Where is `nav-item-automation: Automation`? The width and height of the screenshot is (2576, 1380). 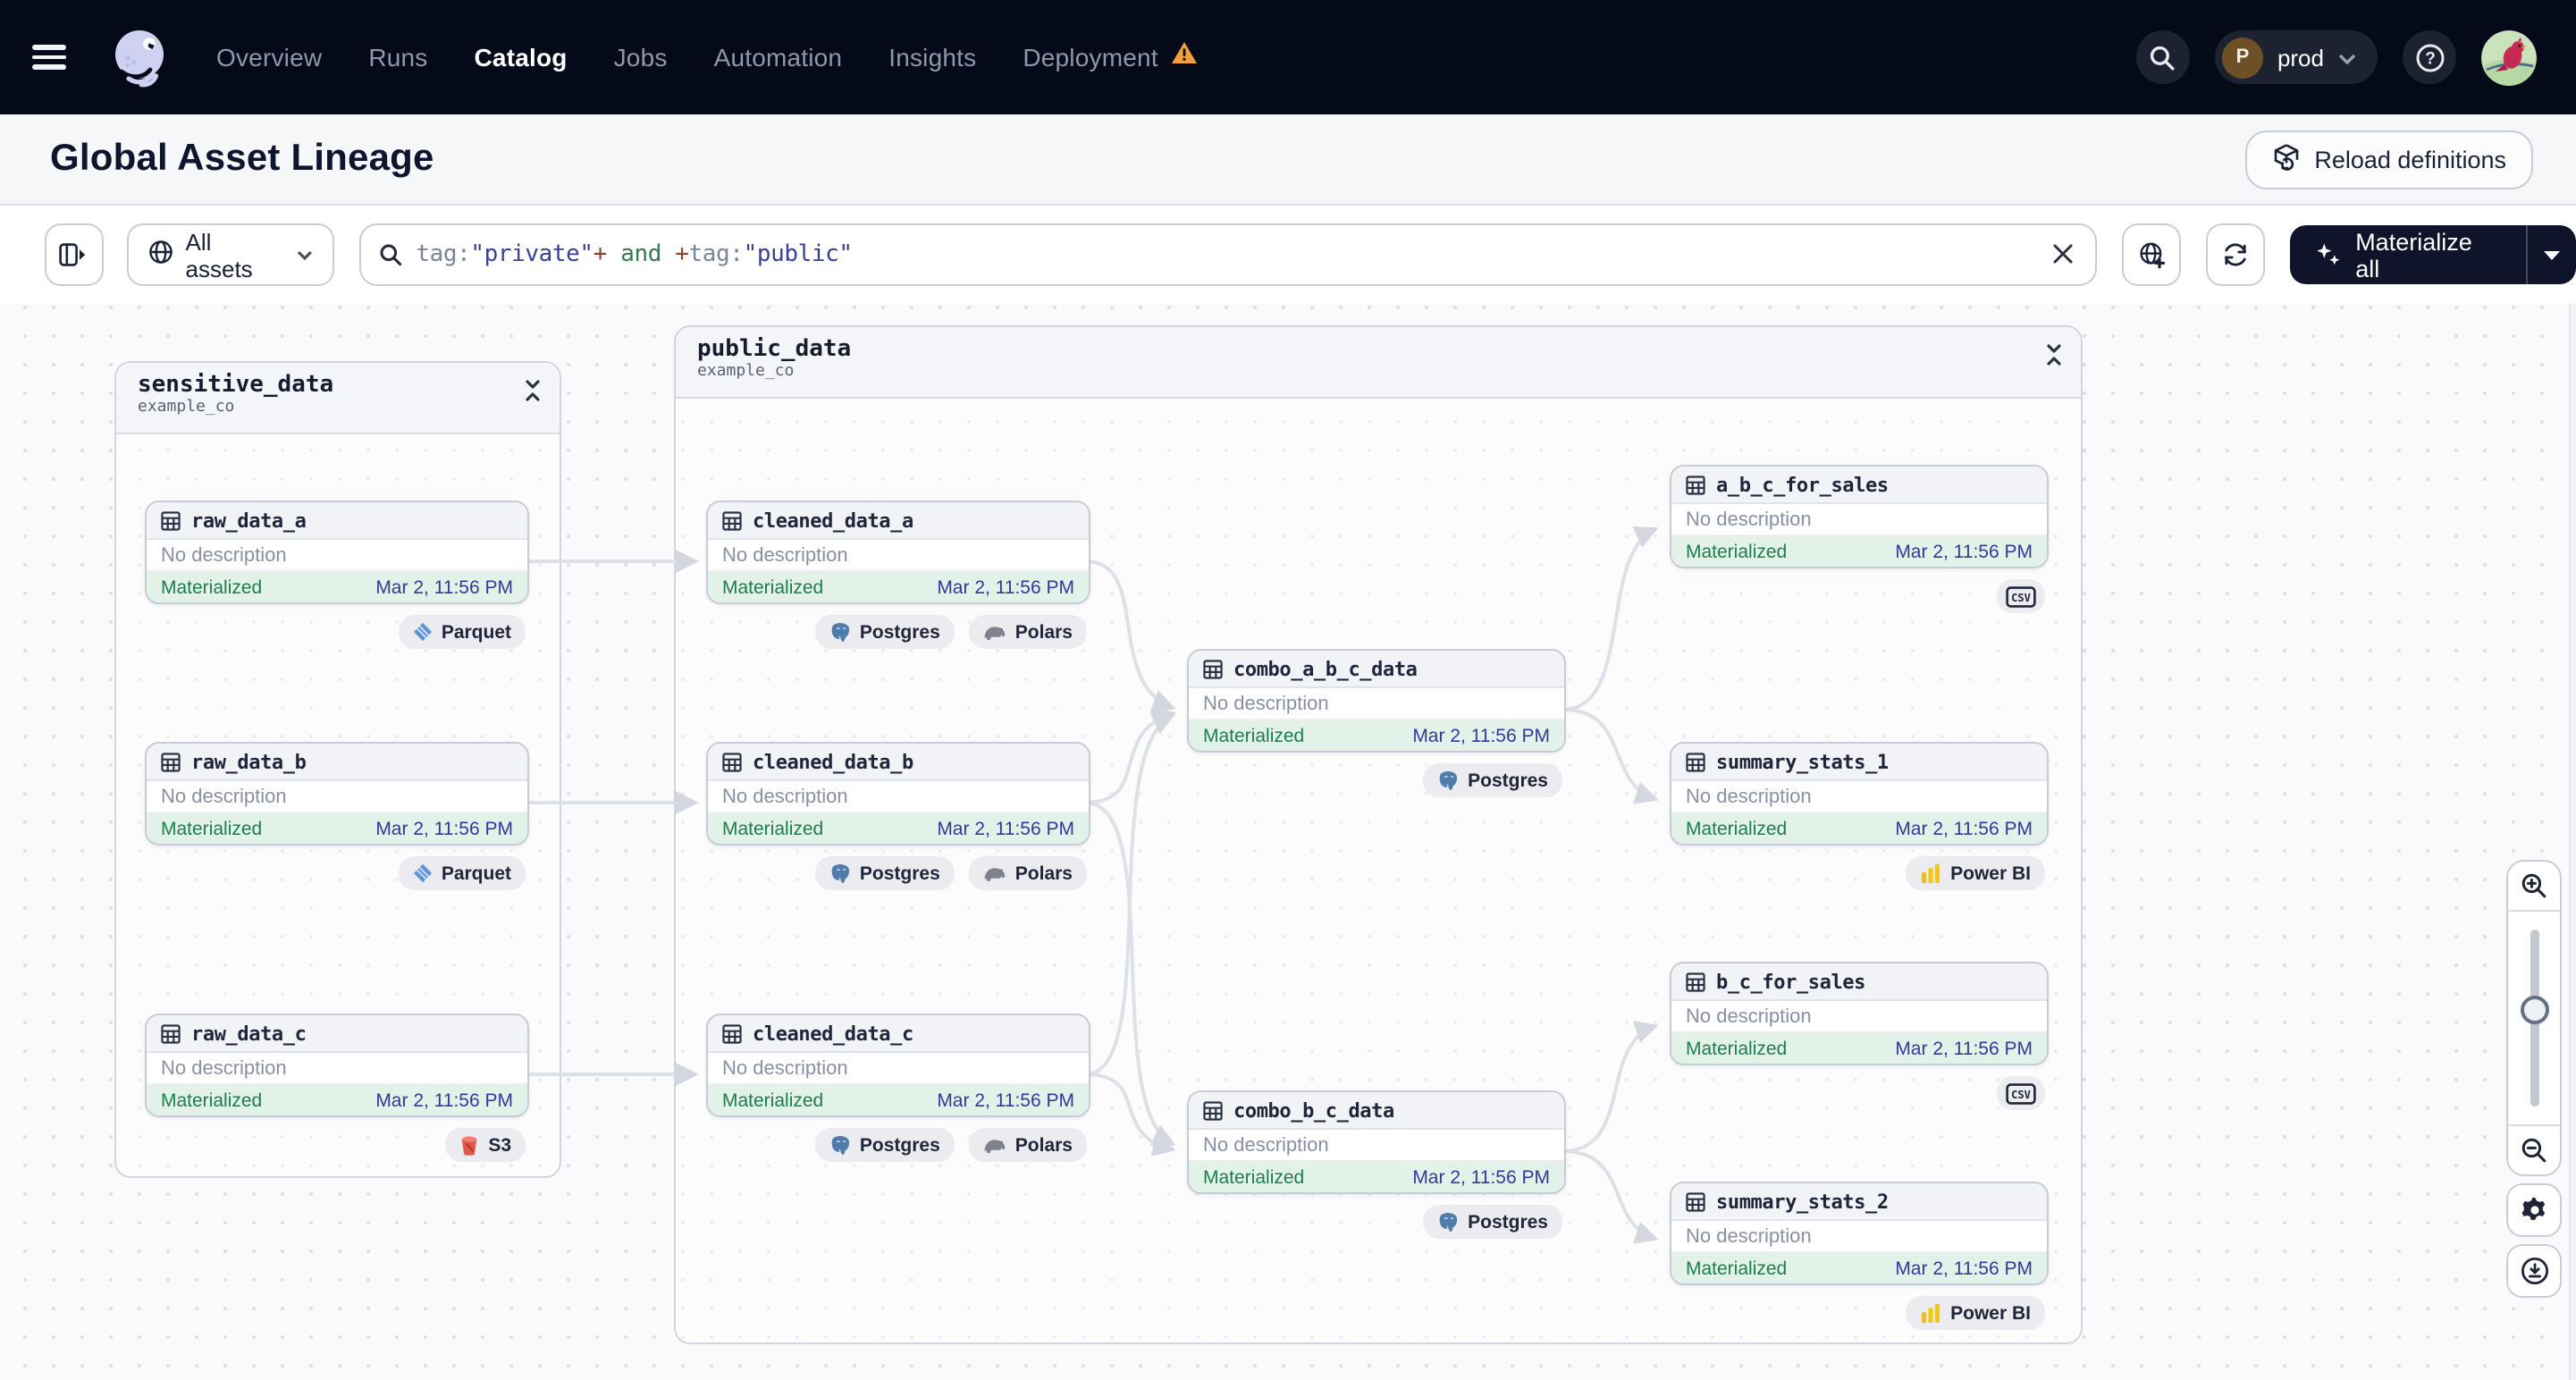
nav-item-automation: Automation is located at coordinates (779, 57).